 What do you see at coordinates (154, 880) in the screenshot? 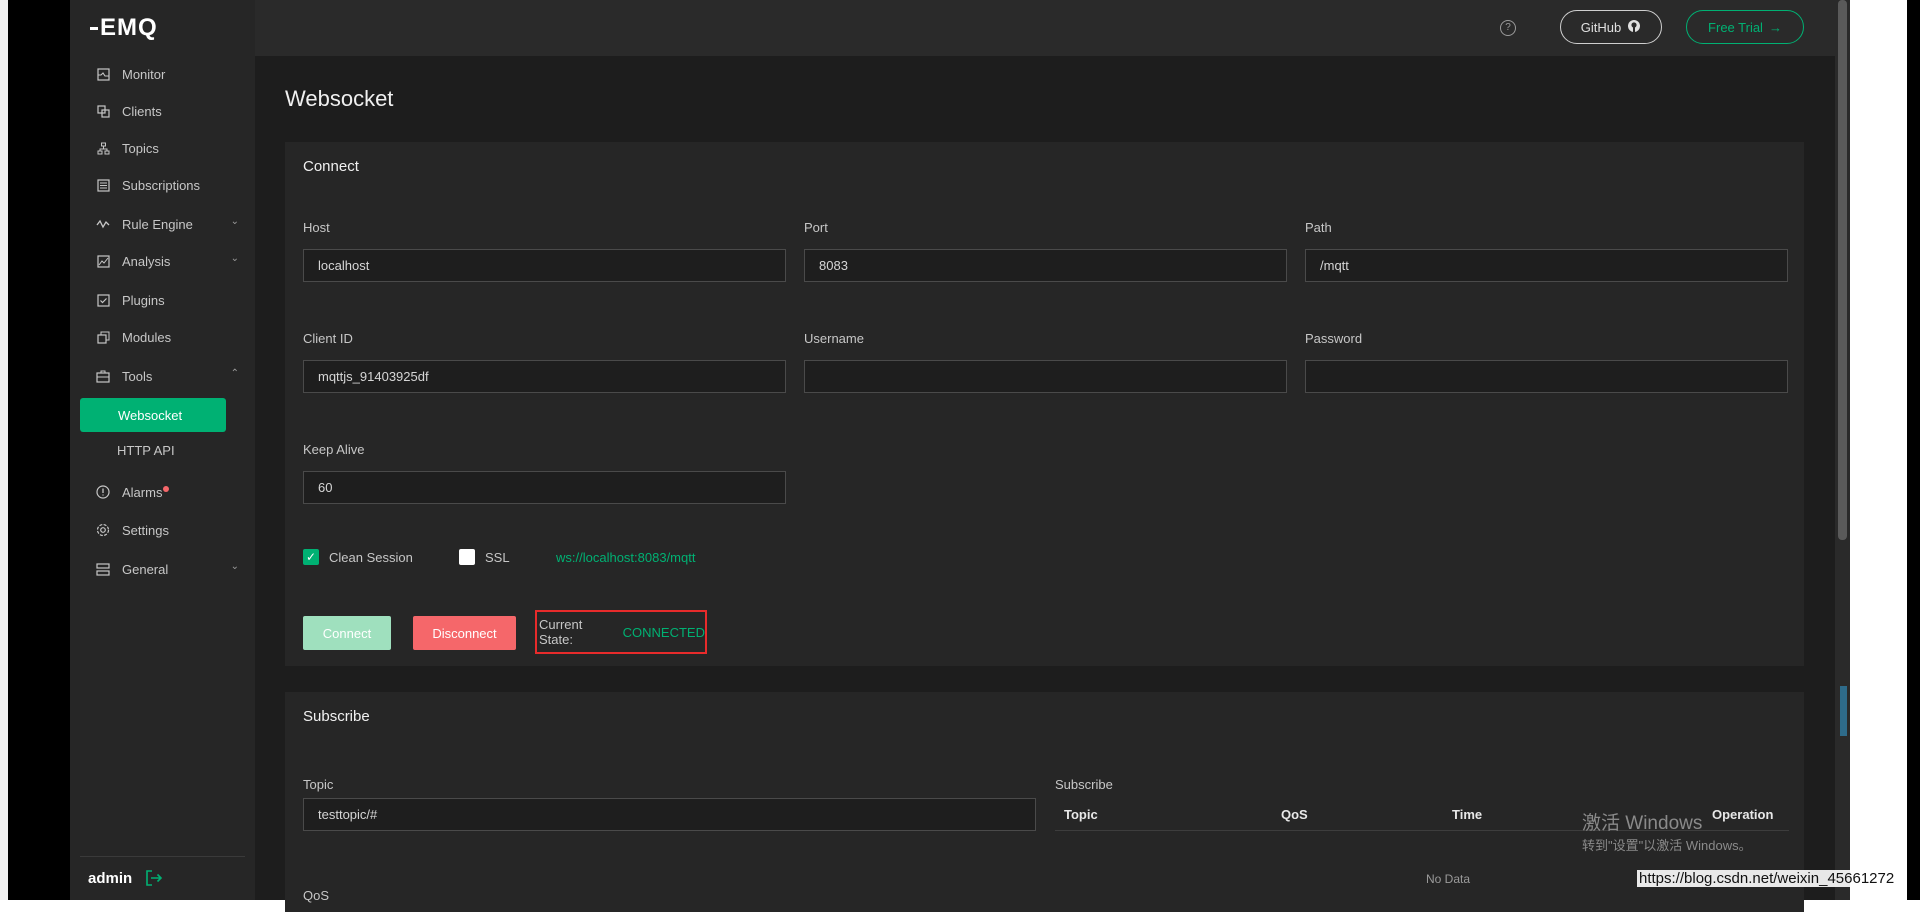
I see `logout-icon` at bounding box center [154, 880].